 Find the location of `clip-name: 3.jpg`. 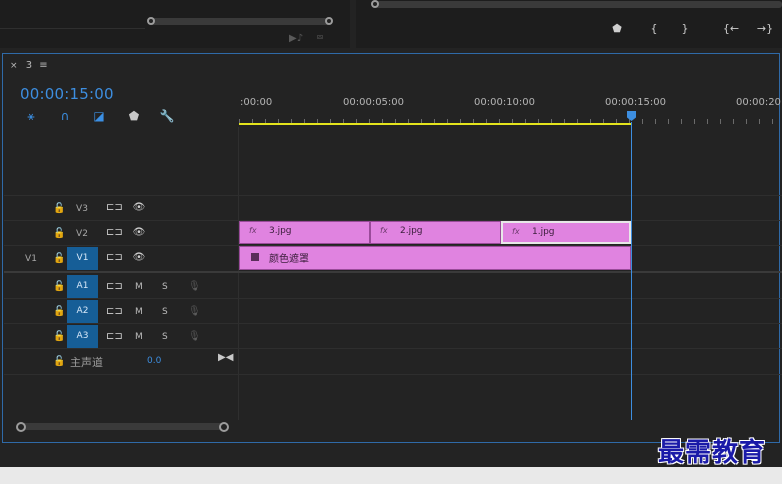

clip-name: 3.jpg is located at coordinates (280, 231).